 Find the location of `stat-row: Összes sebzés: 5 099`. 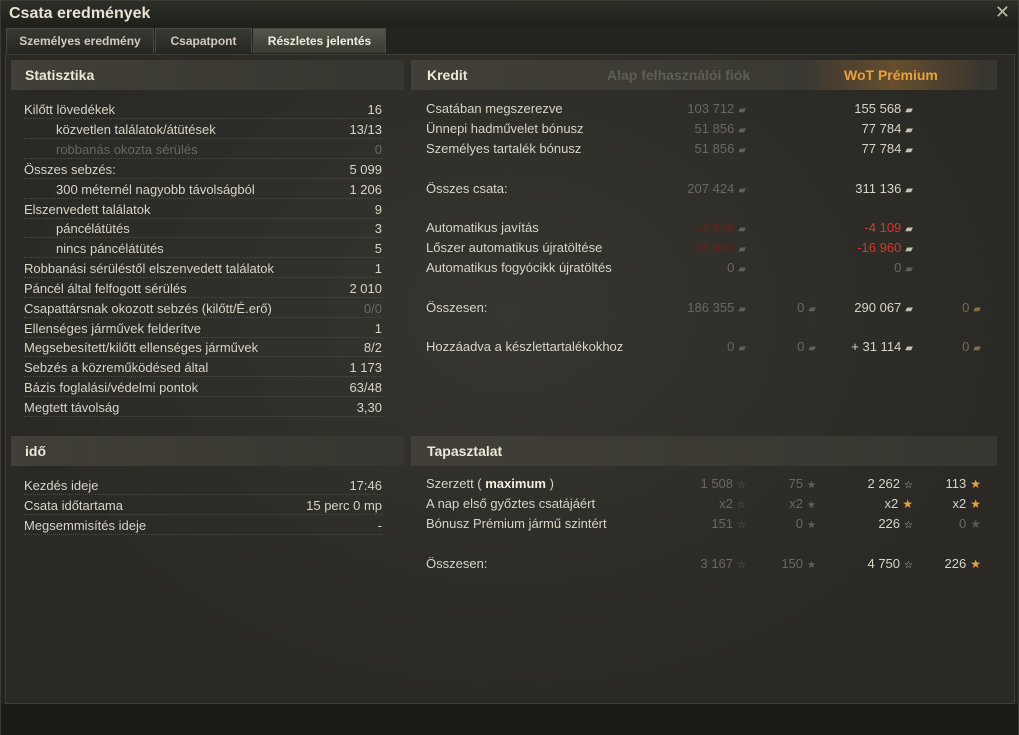

stat-row: Összes sebzés: 5 099 is located at coordinates (203, 170).